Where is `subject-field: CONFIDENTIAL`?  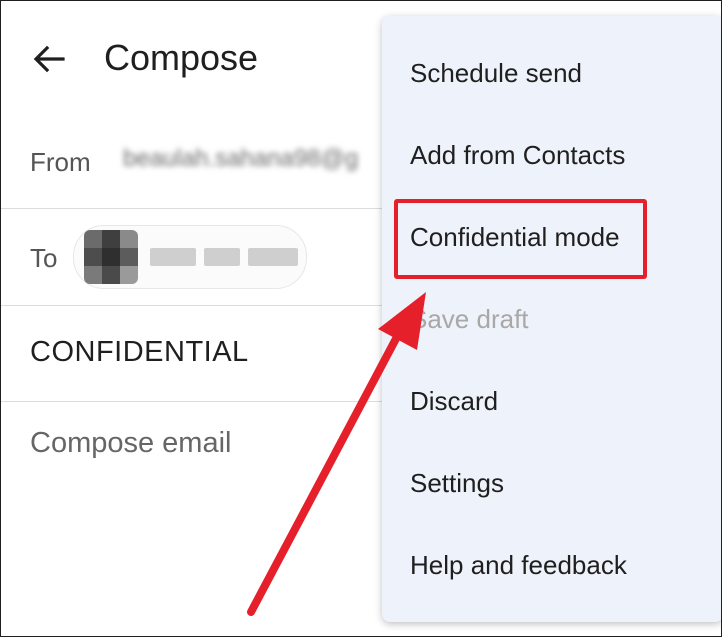 subject-field: CONFIDENTIAL is located at coordinates (139, 352).